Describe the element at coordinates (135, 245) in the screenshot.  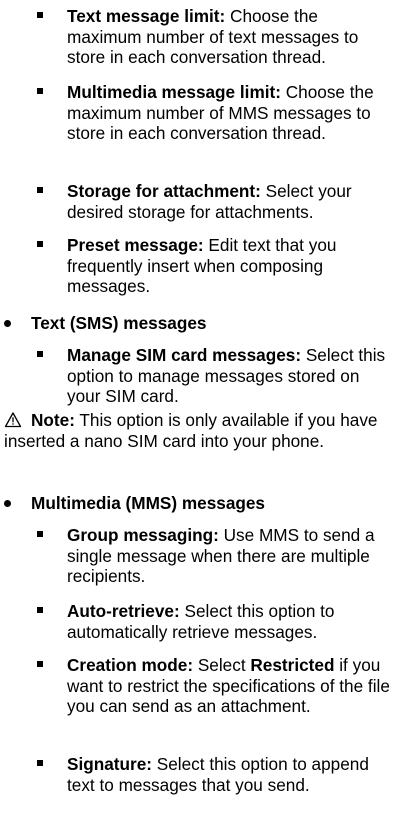
I see `item-term: Preset message:` at that location.